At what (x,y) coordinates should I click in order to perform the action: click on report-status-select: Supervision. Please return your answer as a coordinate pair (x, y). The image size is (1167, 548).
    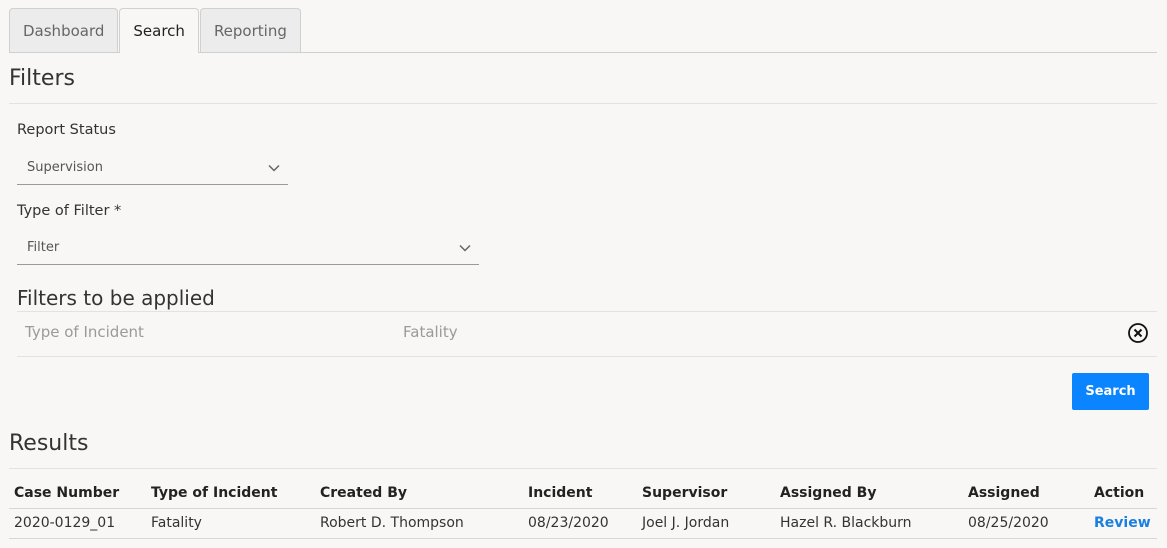
    Looking at the image, I should click on (152, 168).